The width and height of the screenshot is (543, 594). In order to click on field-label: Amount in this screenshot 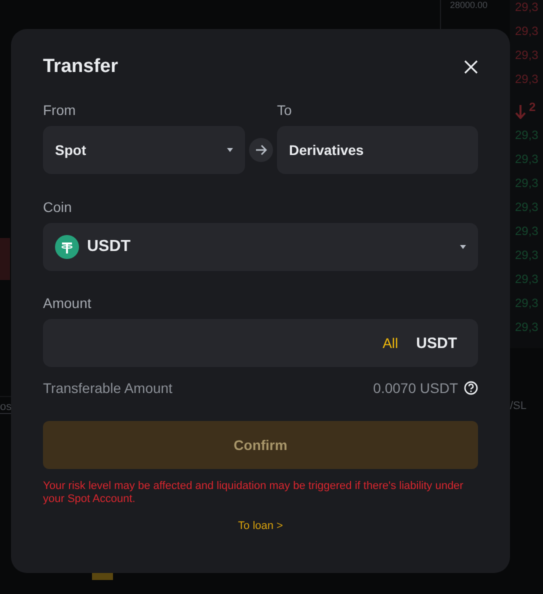, I will do `click(67, 303)`.